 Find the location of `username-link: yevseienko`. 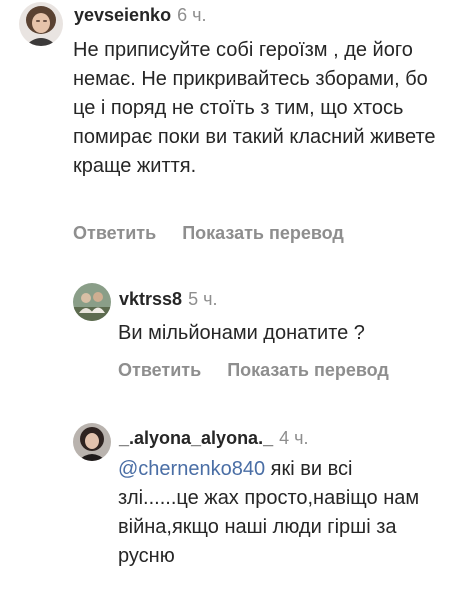

username-link: yevseienko is located at coordinates (122, 15).